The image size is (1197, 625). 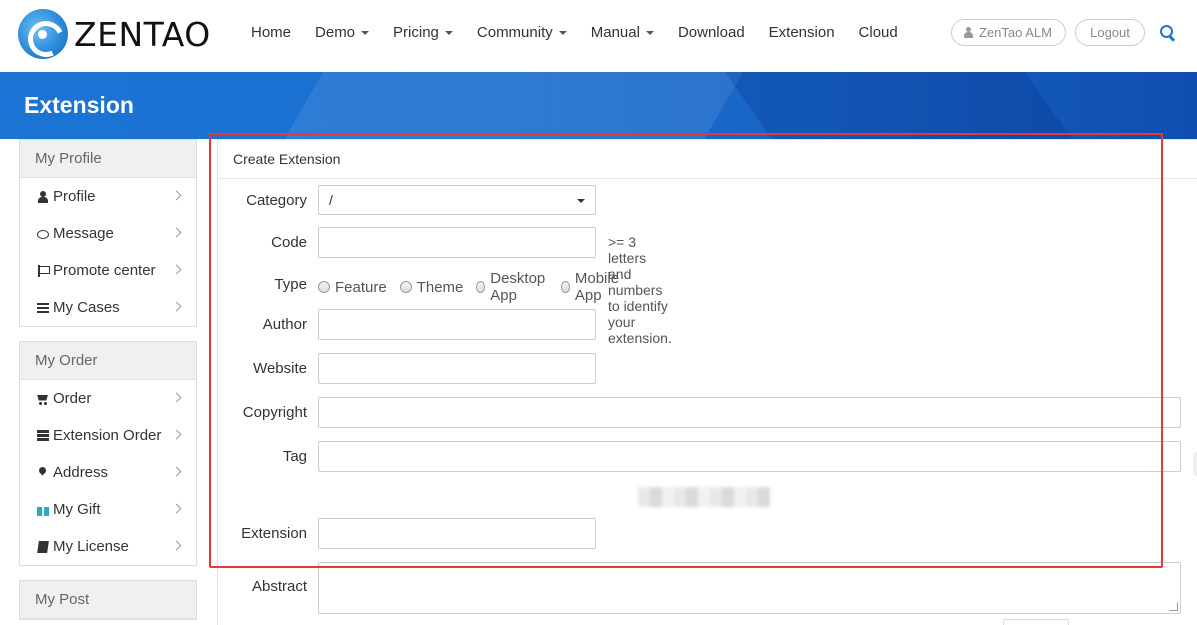 What do you see at coordinates (284, 324) in the screenshot?
I see `author-label: Author` at bounding box center [284, 324].